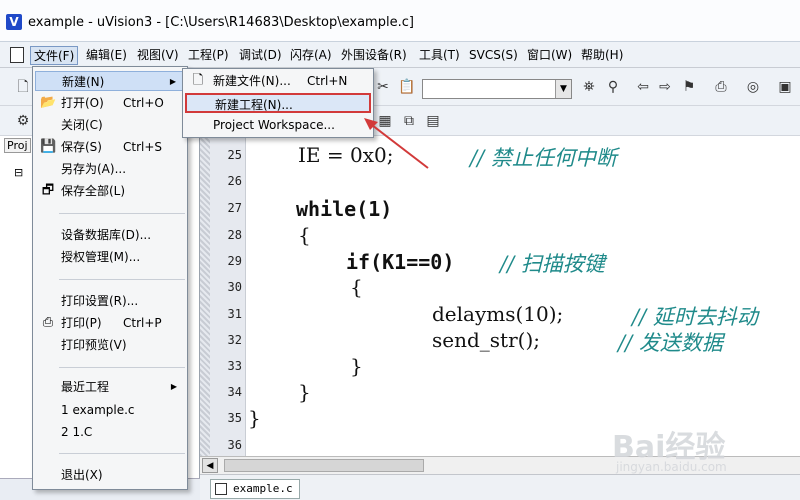 The width and height of the screenshot is (800, 500). What do you see at coordinates (383, 87) in the screenshot?
I see `cut-icon: ✂` at bounding box center [383, 87].